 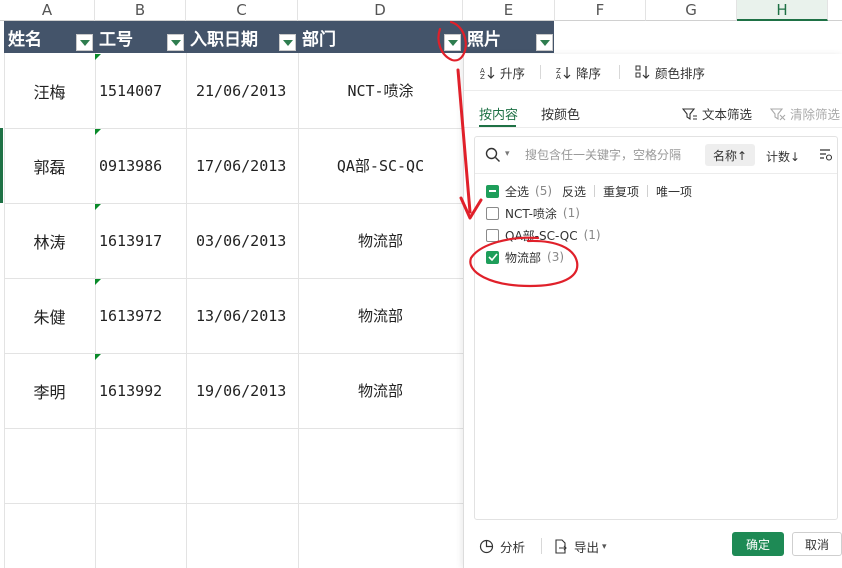 I want to click on column-header-c: C, so click(x=242, y=10).